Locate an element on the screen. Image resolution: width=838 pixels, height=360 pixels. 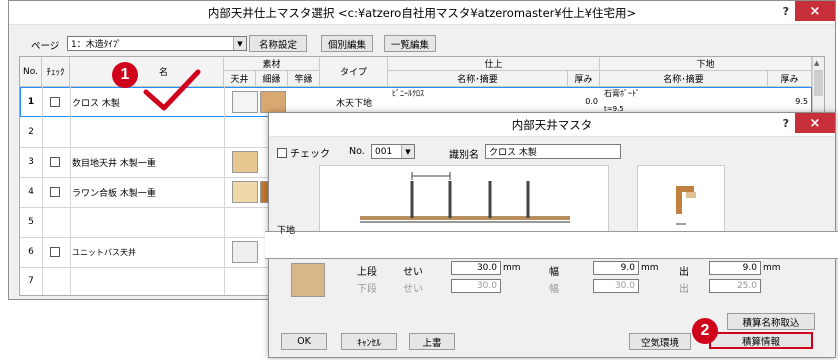
lower-height-label: せい is located at coordinates (413, 289).